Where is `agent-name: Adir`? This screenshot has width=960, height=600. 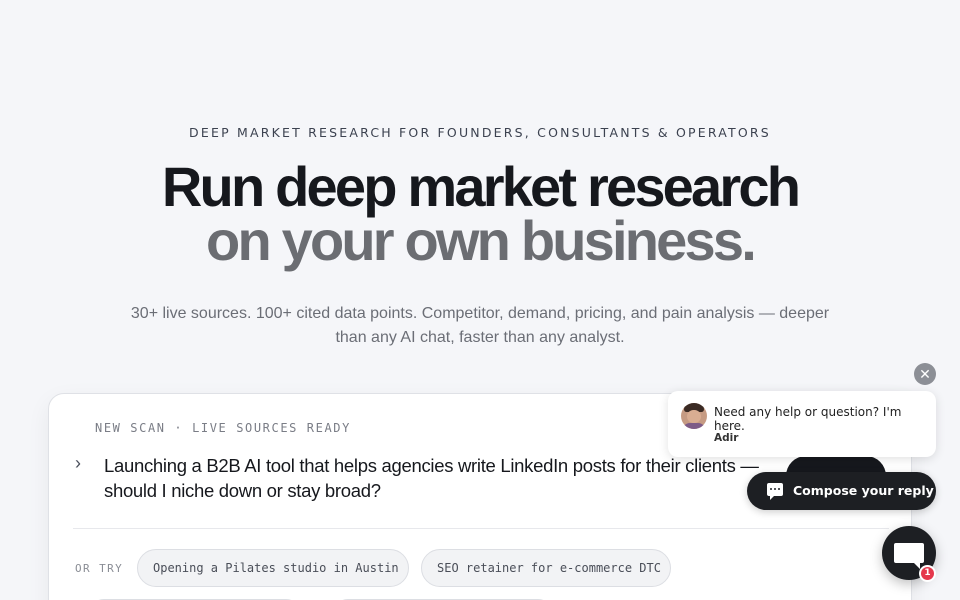
agent-name: Adir is located at coordinates (726, 438).